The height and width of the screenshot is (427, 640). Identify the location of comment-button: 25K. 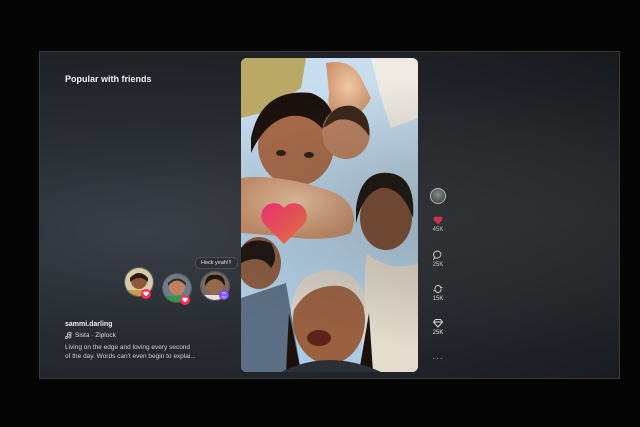
(438, 259).